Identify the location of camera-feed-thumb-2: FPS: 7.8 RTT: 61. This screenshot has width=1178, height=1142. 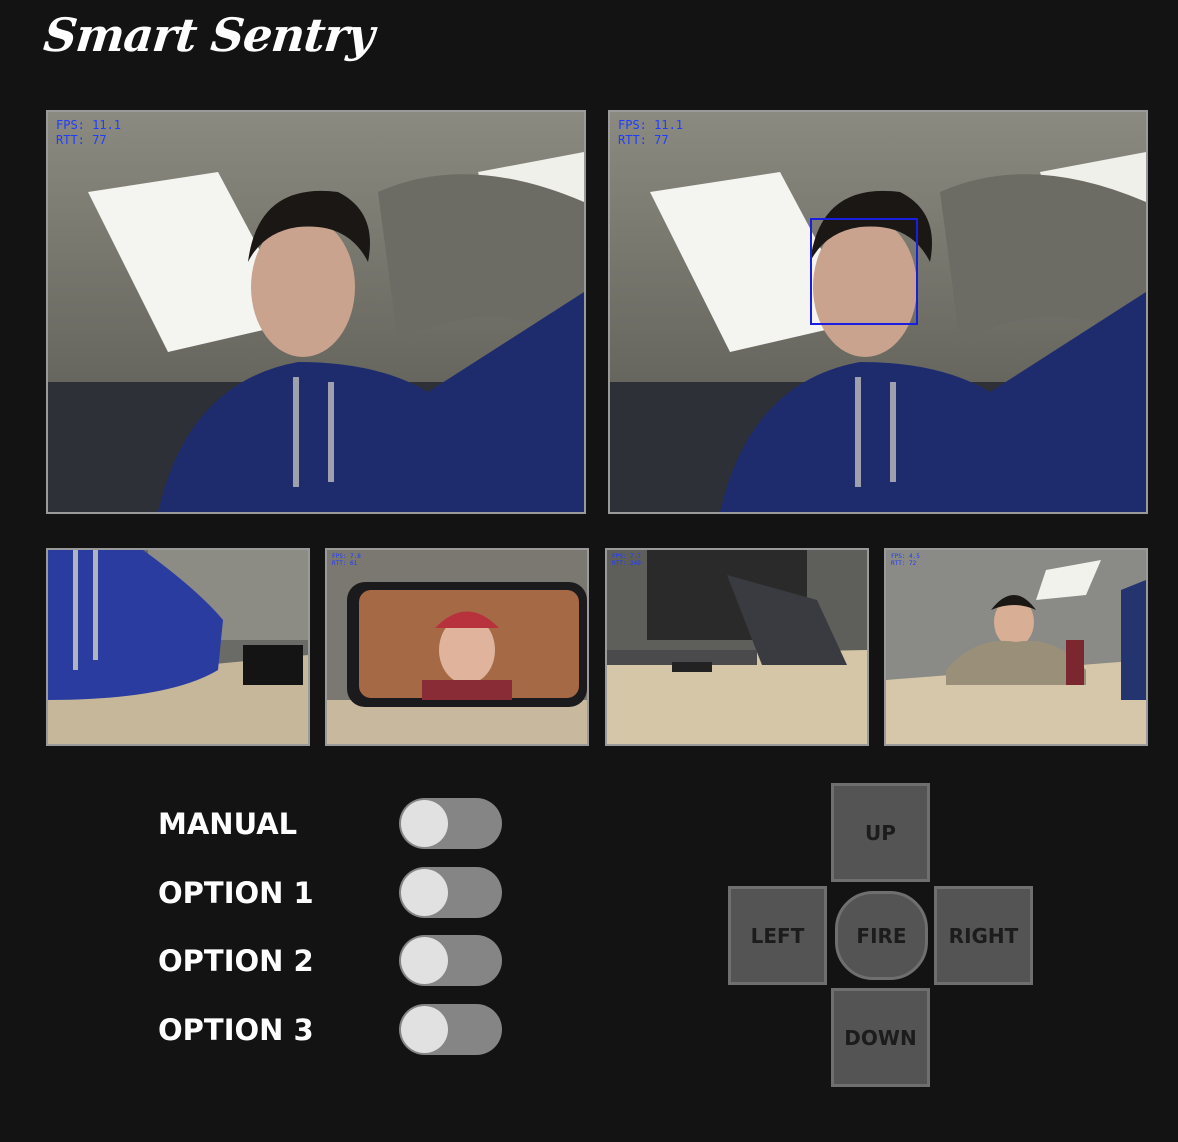
(457, 647).